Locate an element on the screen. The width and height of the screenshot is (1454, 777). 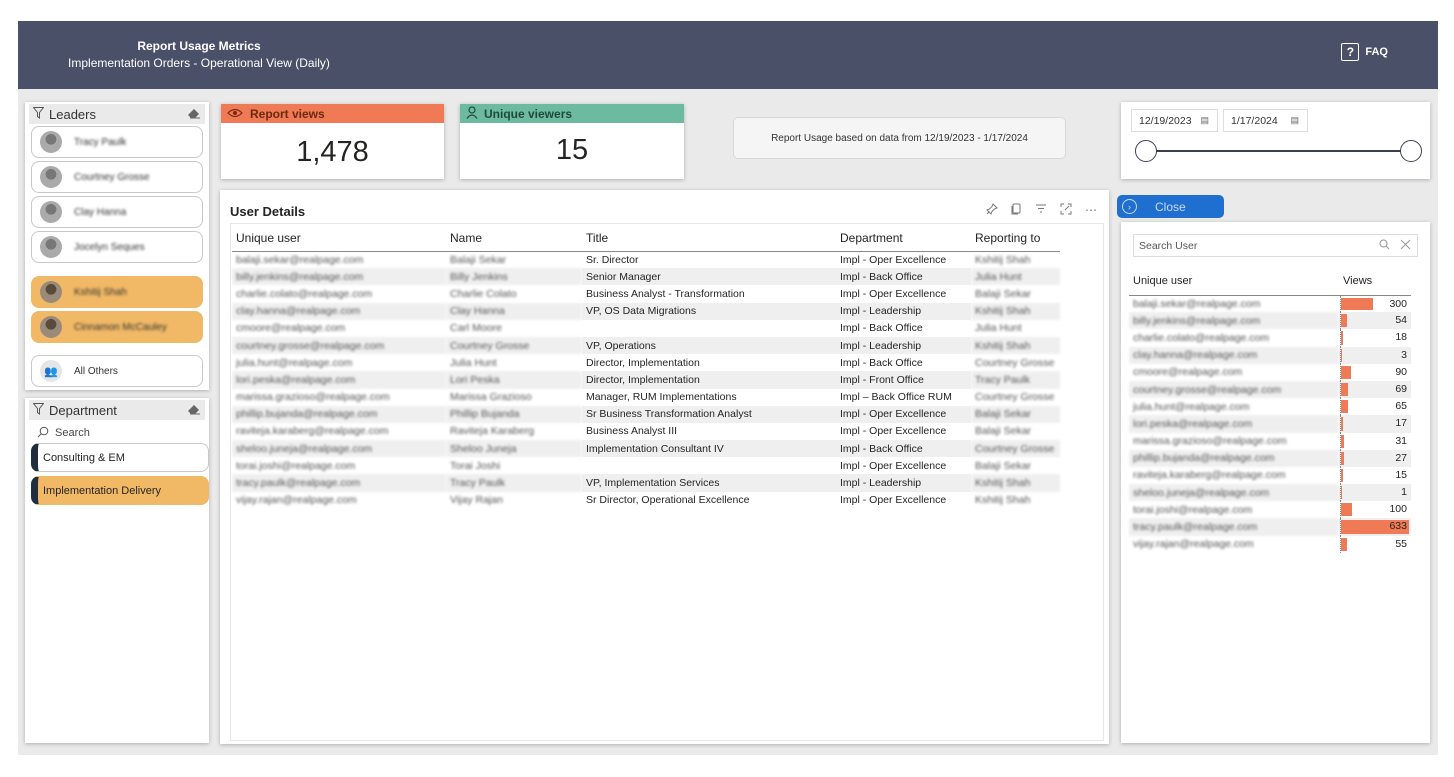
table-row: courtney.grosse@realpage.com 69 is located at coordinates (1270, 389).